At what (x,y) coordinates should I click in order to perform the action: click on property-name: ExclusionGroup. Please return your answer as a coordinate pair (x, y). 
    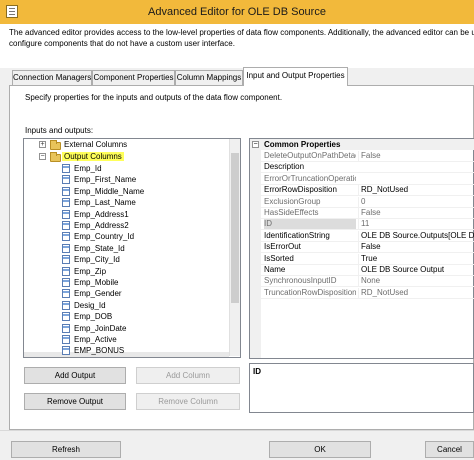
    Looking at the image, I should click on (292, 201).